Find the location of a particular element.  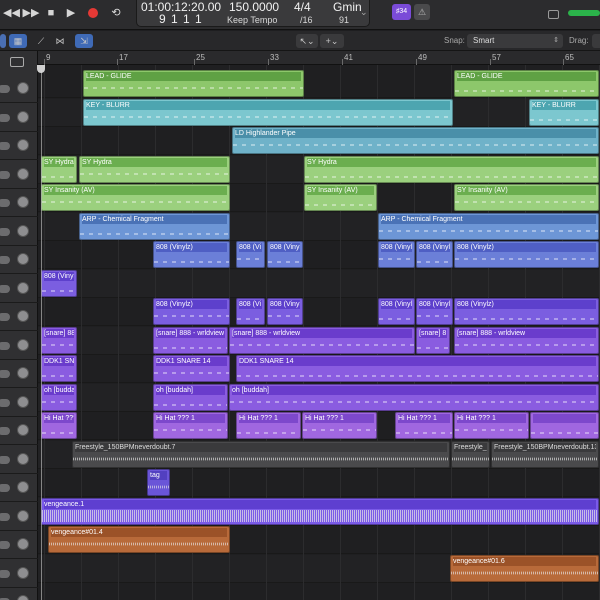

midi-region: LD Highlander Pipe is located at coordinates (415, 140).